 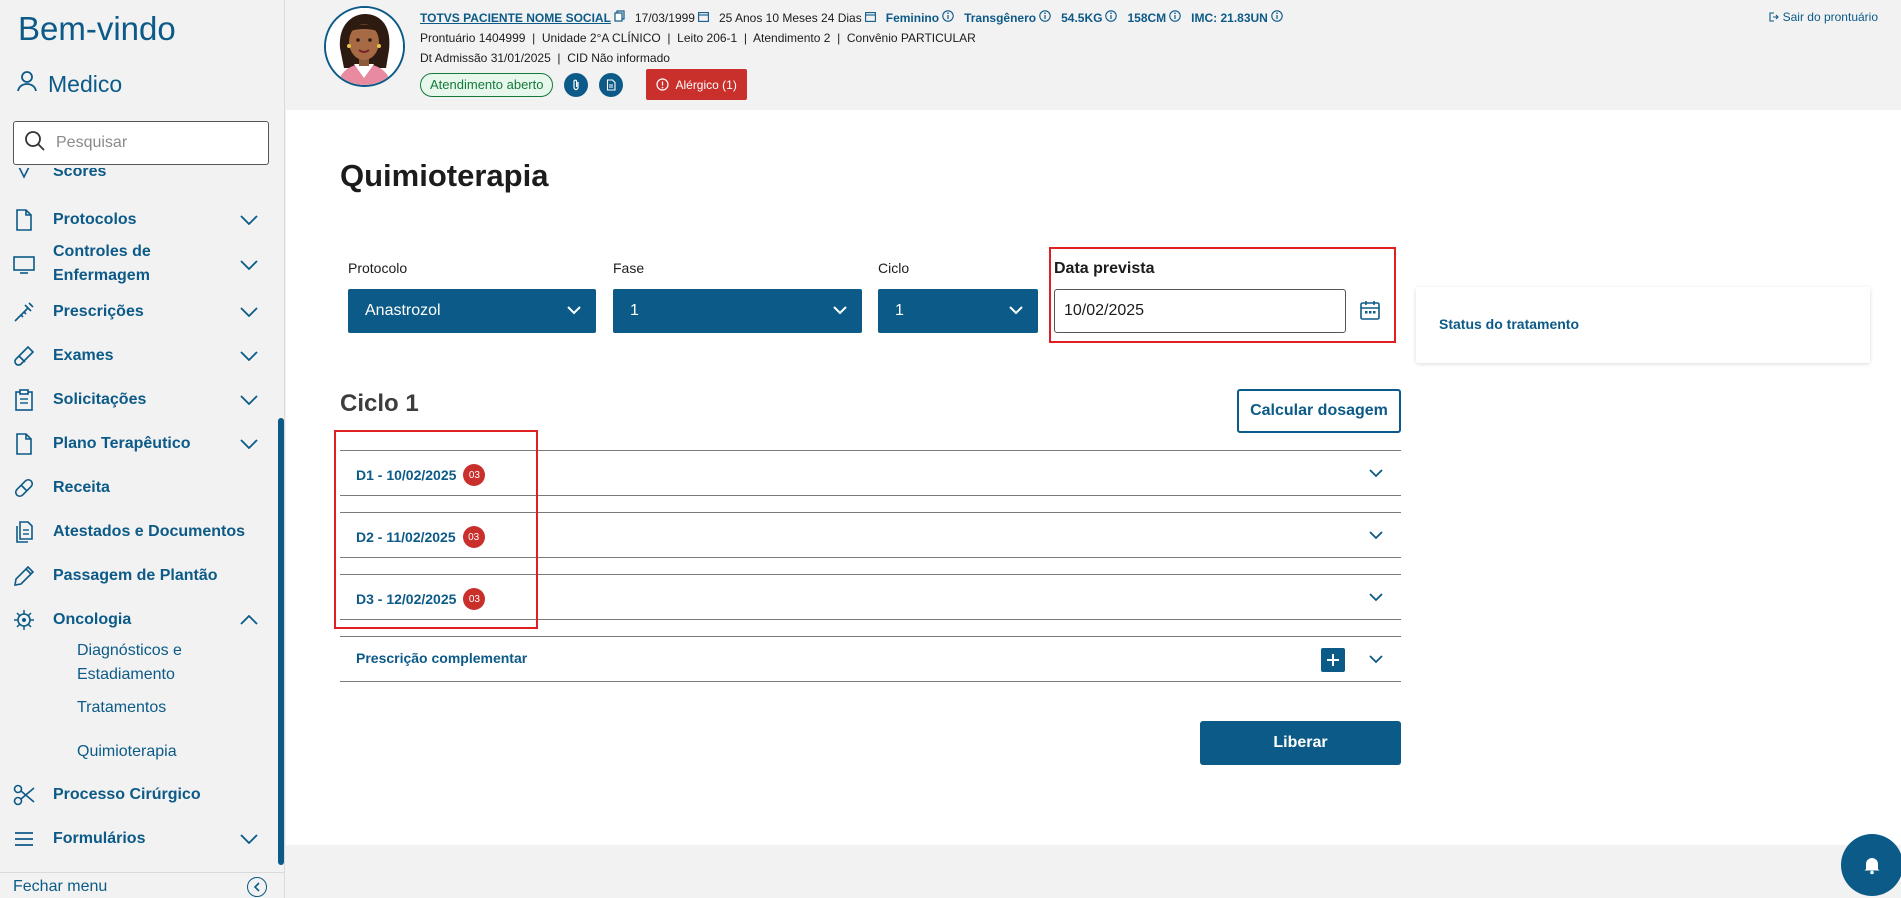 What do you see at coordinates (379, 403) in the screenshot?
I see `ciclo-title: Ciclo 1` at bounding box center [379, 403].